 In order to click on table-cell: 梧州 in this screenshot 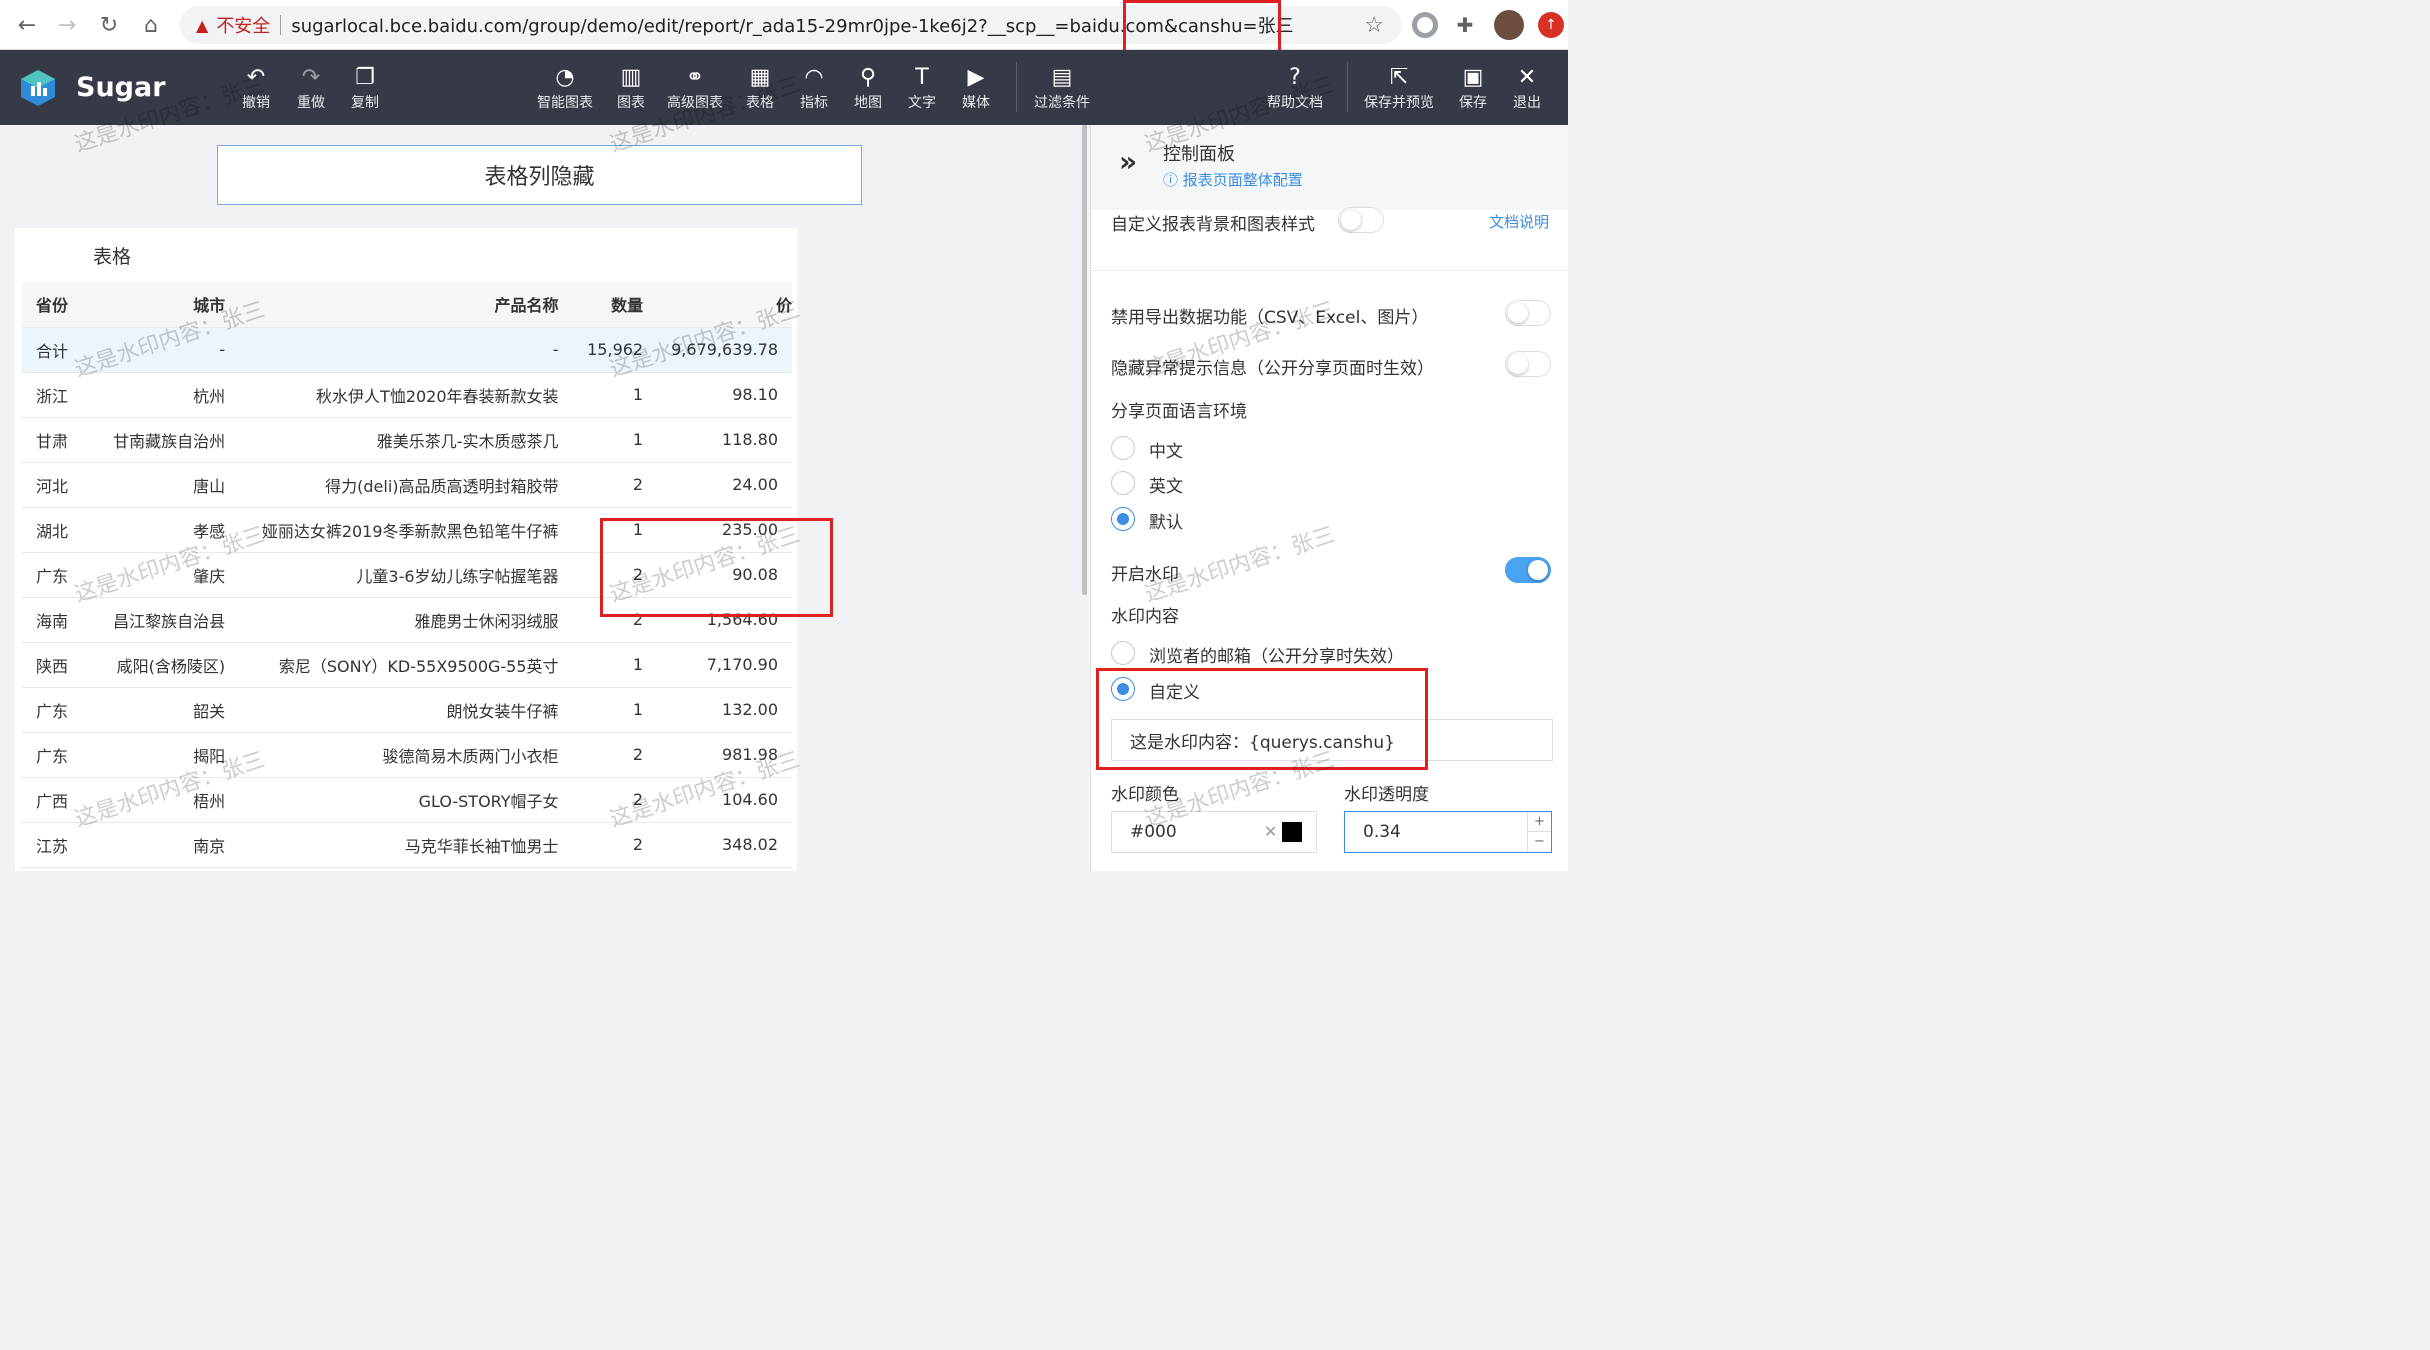, I will do `click(166, 800)`.